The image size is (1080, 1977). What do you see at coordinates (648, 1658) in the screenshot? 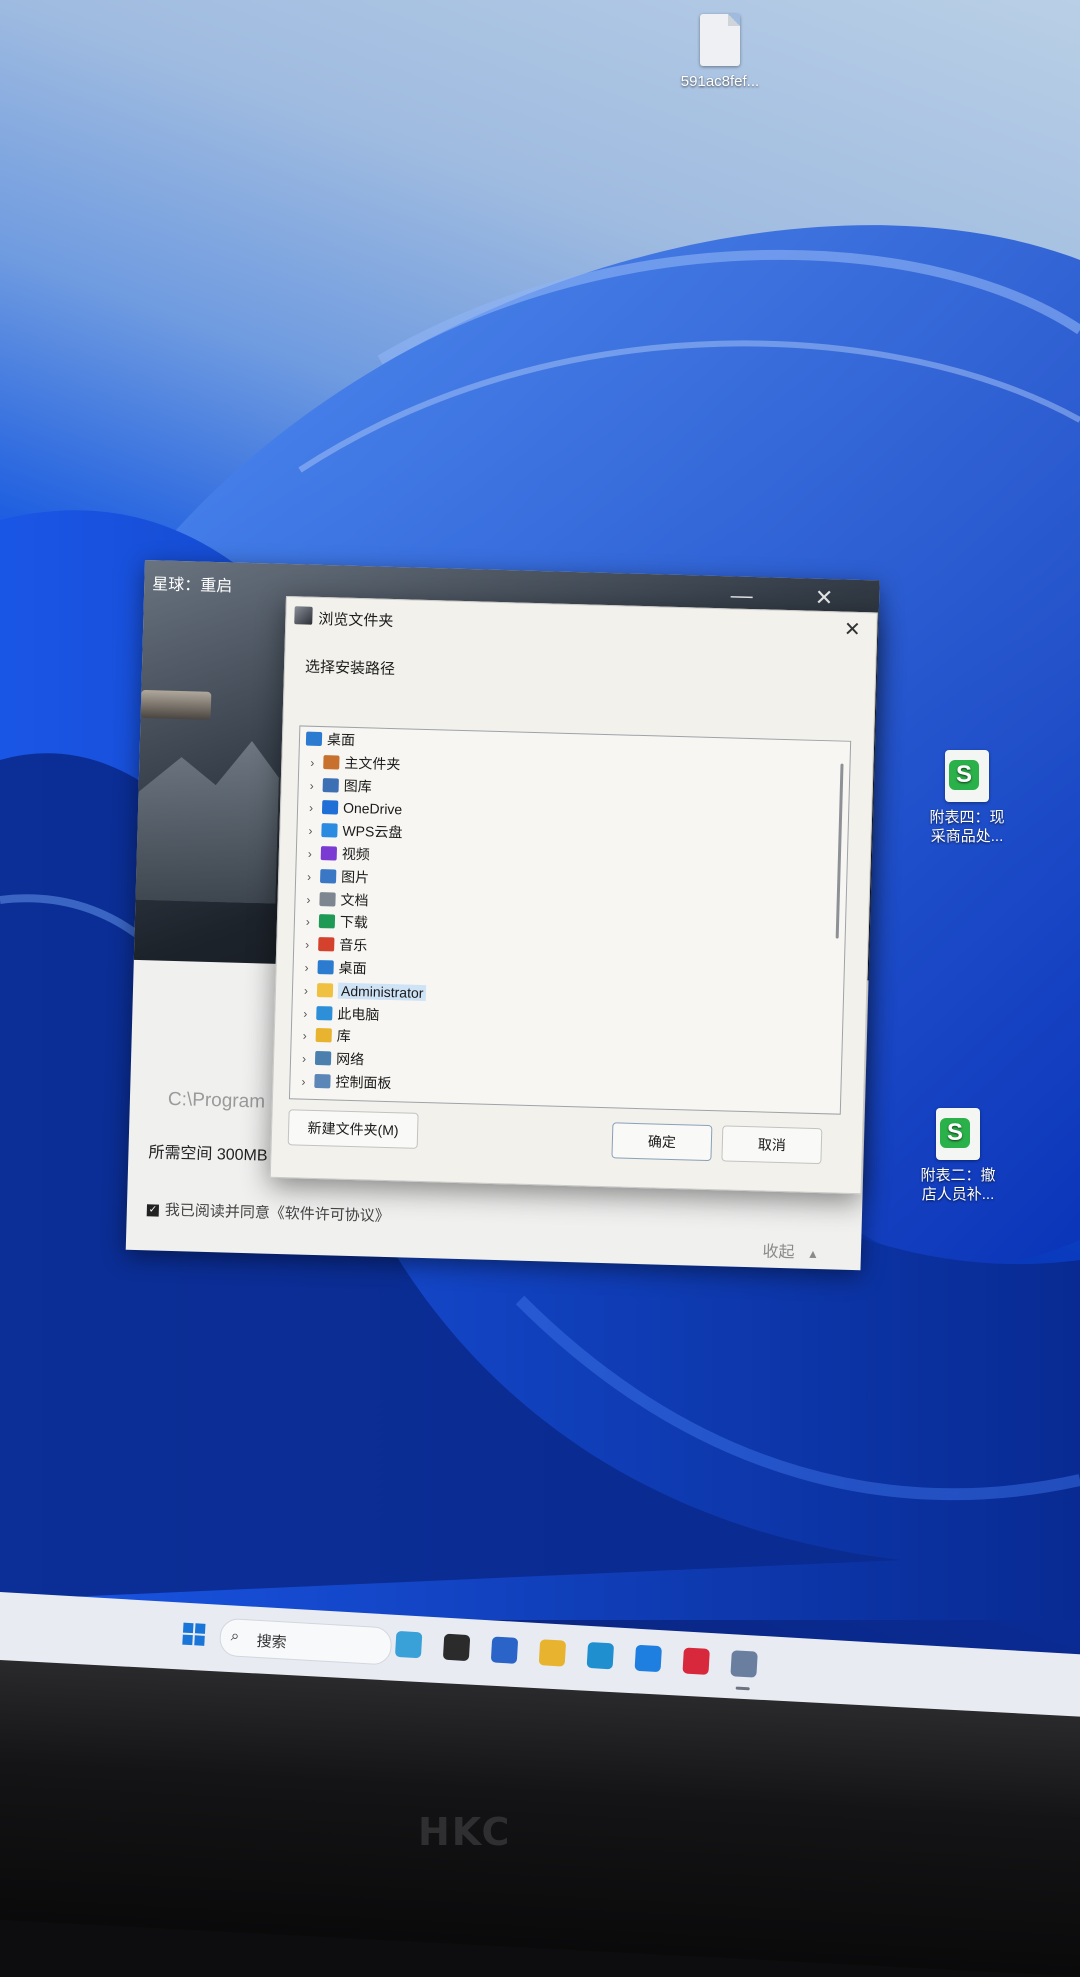
I see `feishu-icon` at bounding box center [648, 1658].